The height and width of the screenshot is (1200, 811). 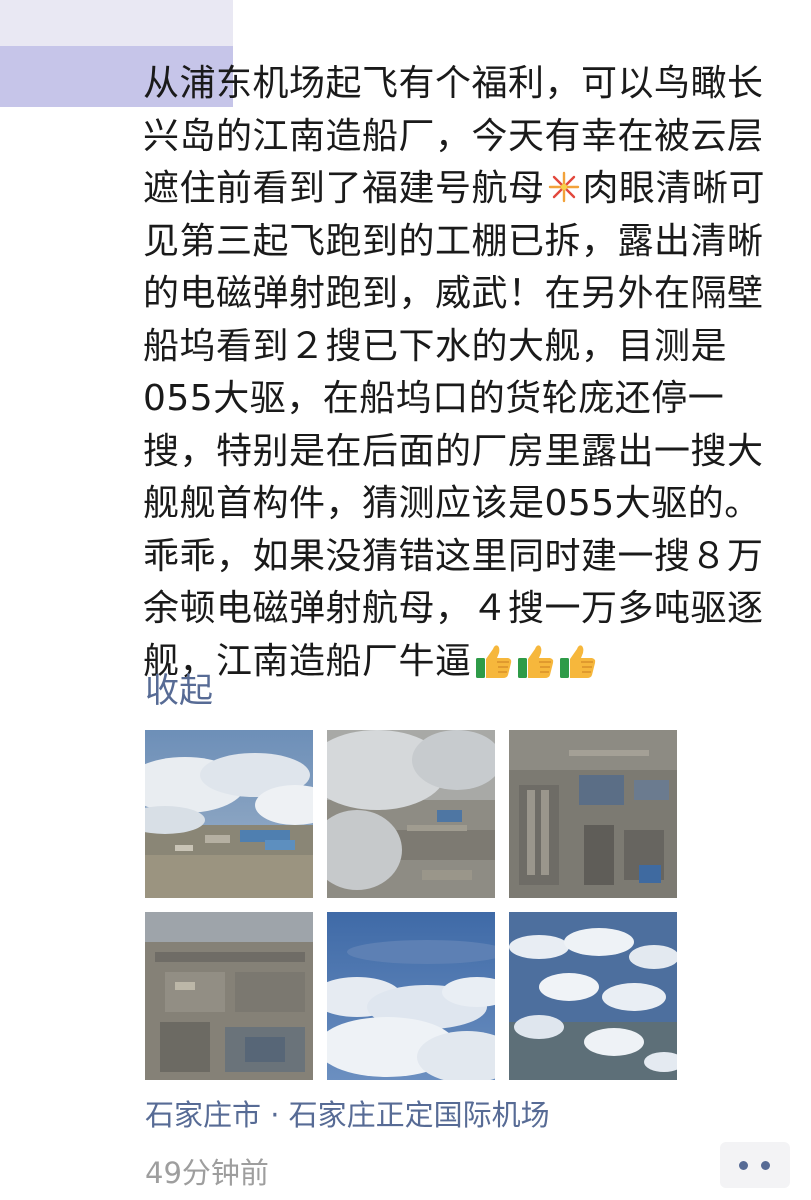 I want to click on post-line: 的电磁弹射跑到，威武！在另外在隔壁, so click(x=453, y=293).